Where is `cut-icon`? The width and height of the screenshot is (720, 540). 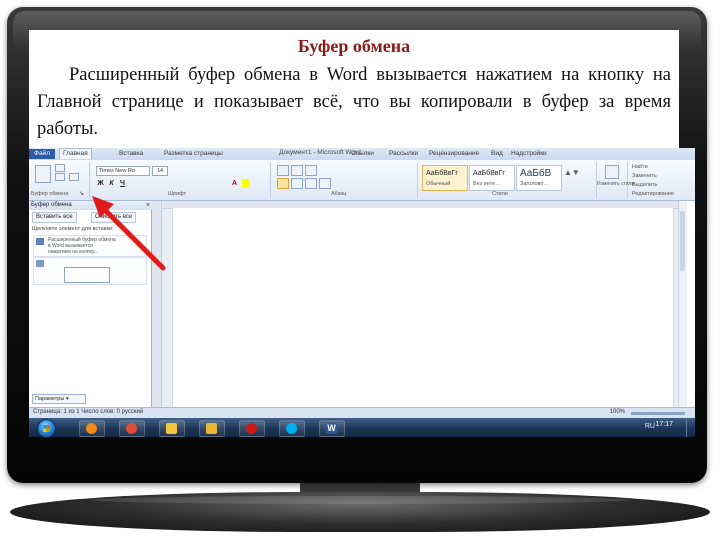
cut-icon is located at coordinates (60, 168).